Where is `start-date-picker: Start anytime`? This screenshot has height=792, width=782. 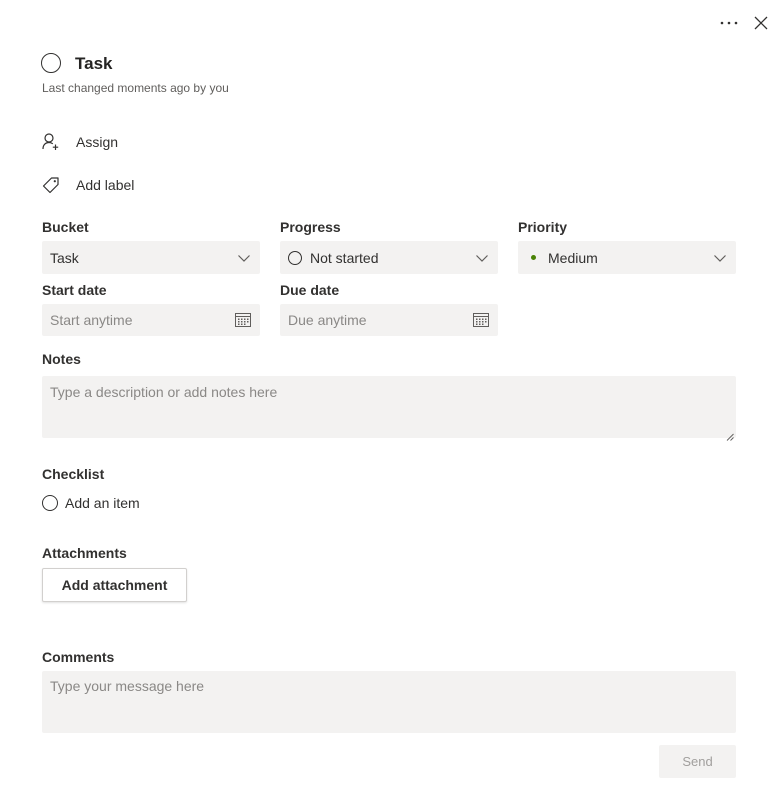
start-date-picker: Start anytime is located at coordinates (151, 320).